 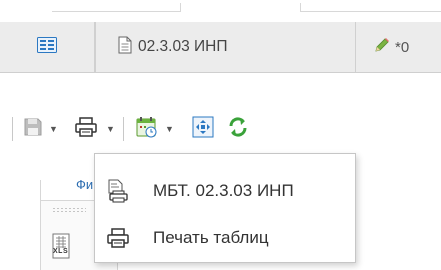 I want to click on menu-item-print-tables: Печать таблиц, so click(x=225, y=238).